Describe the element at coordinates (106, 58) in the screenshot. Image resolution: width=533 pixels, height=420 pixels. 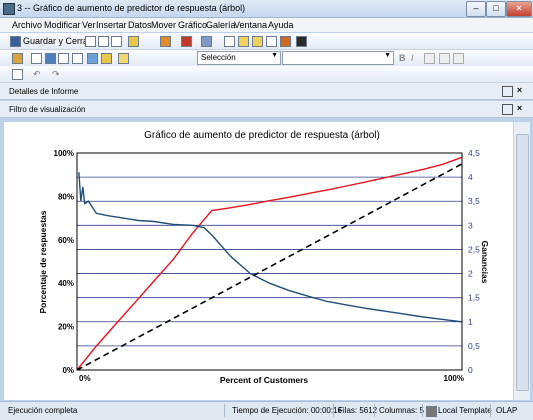
I see `highlight-icon` at that location.